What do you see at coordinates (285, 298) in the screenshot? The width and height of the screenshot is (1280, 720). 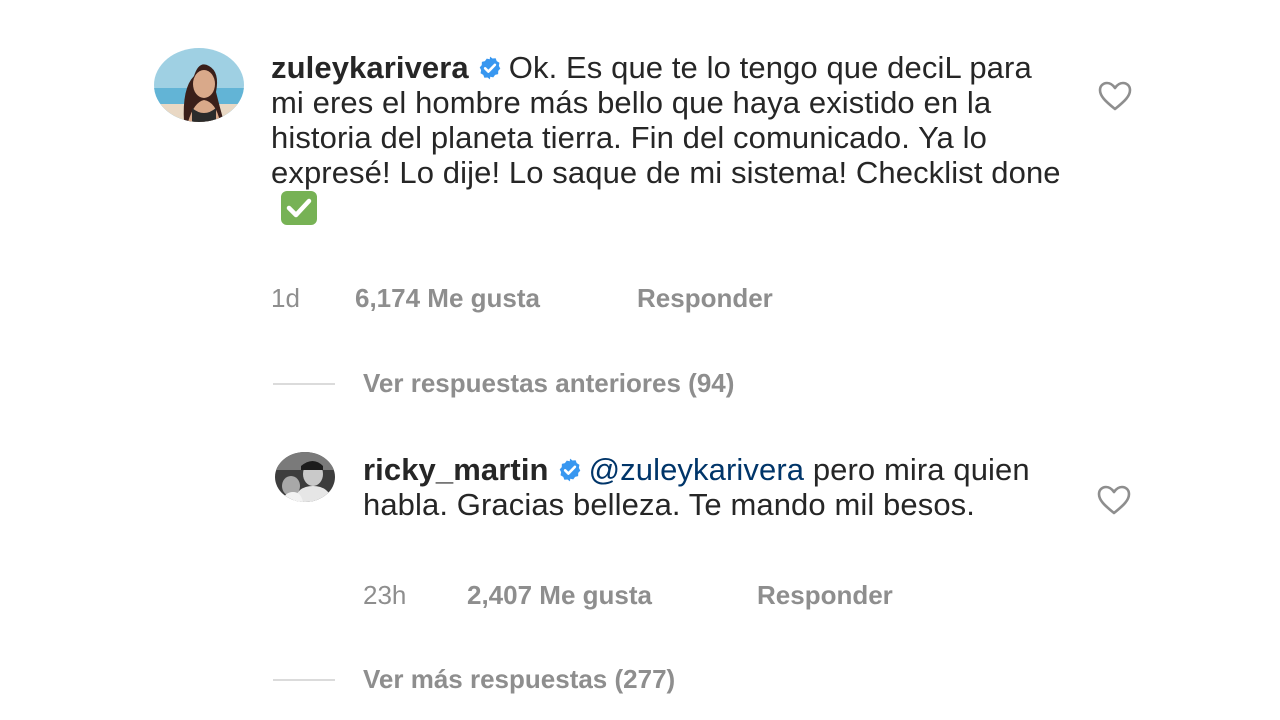 I see `comment-time: 1d` at bounding box center [285, 298].